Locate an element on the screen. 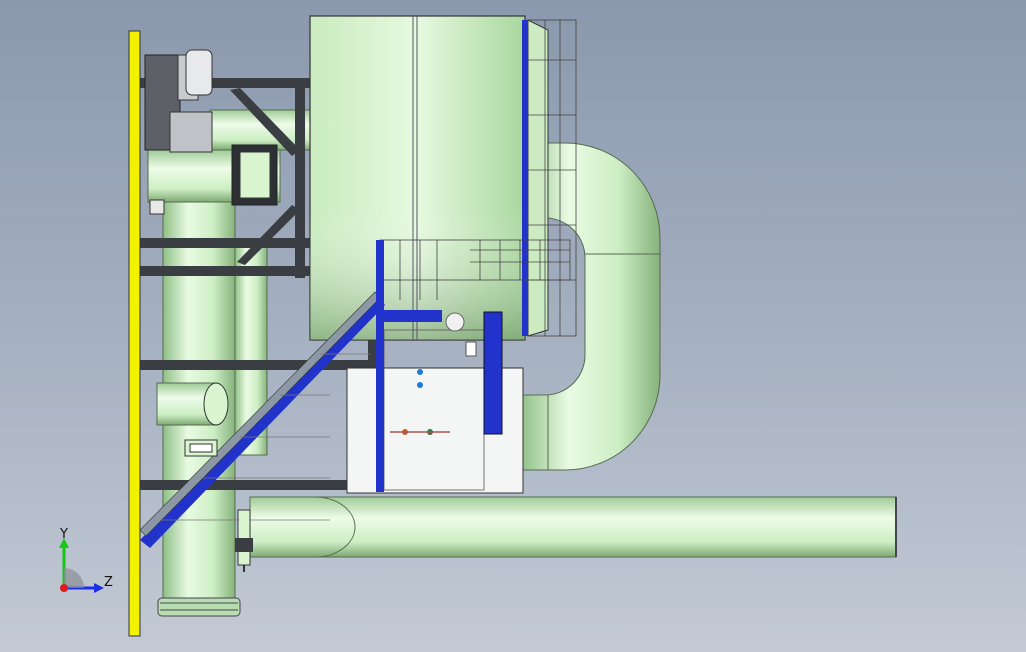  horizontal-flue-pipe is located at coordinates (573, 527).